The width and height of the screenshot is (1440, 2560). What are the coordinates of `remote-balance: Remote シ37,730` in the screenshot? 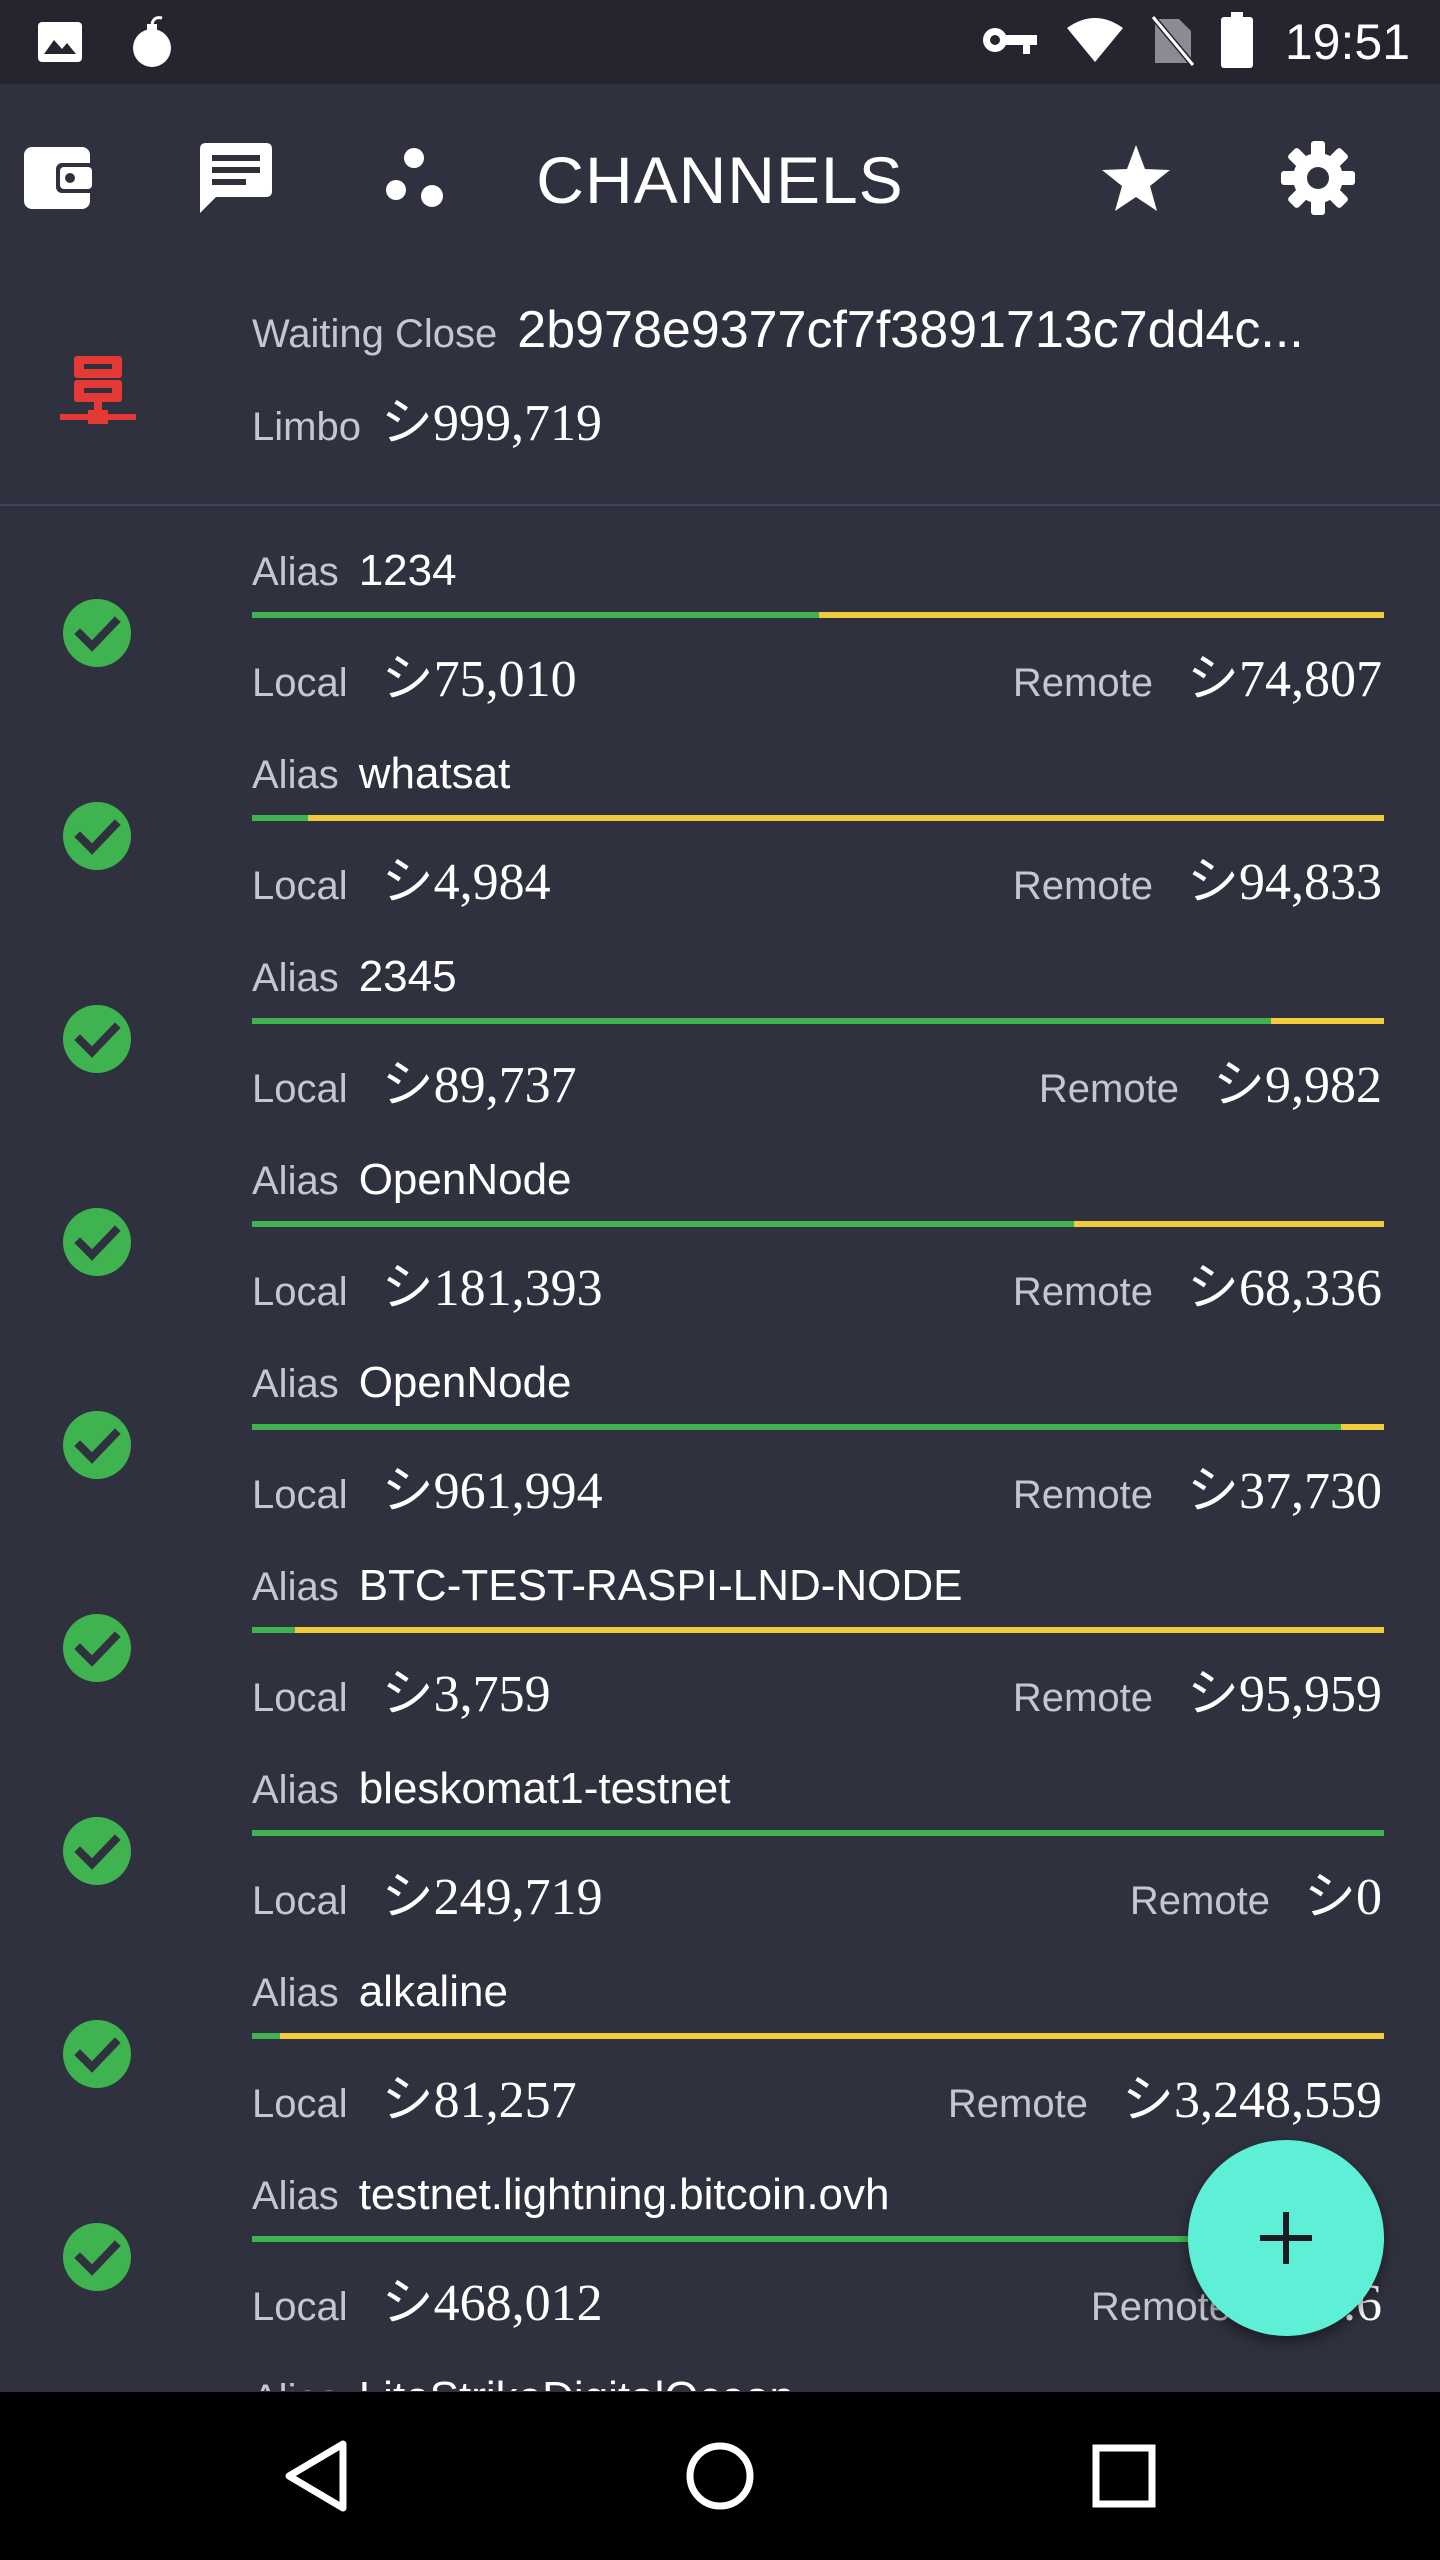 It's located at (1197, 1485).